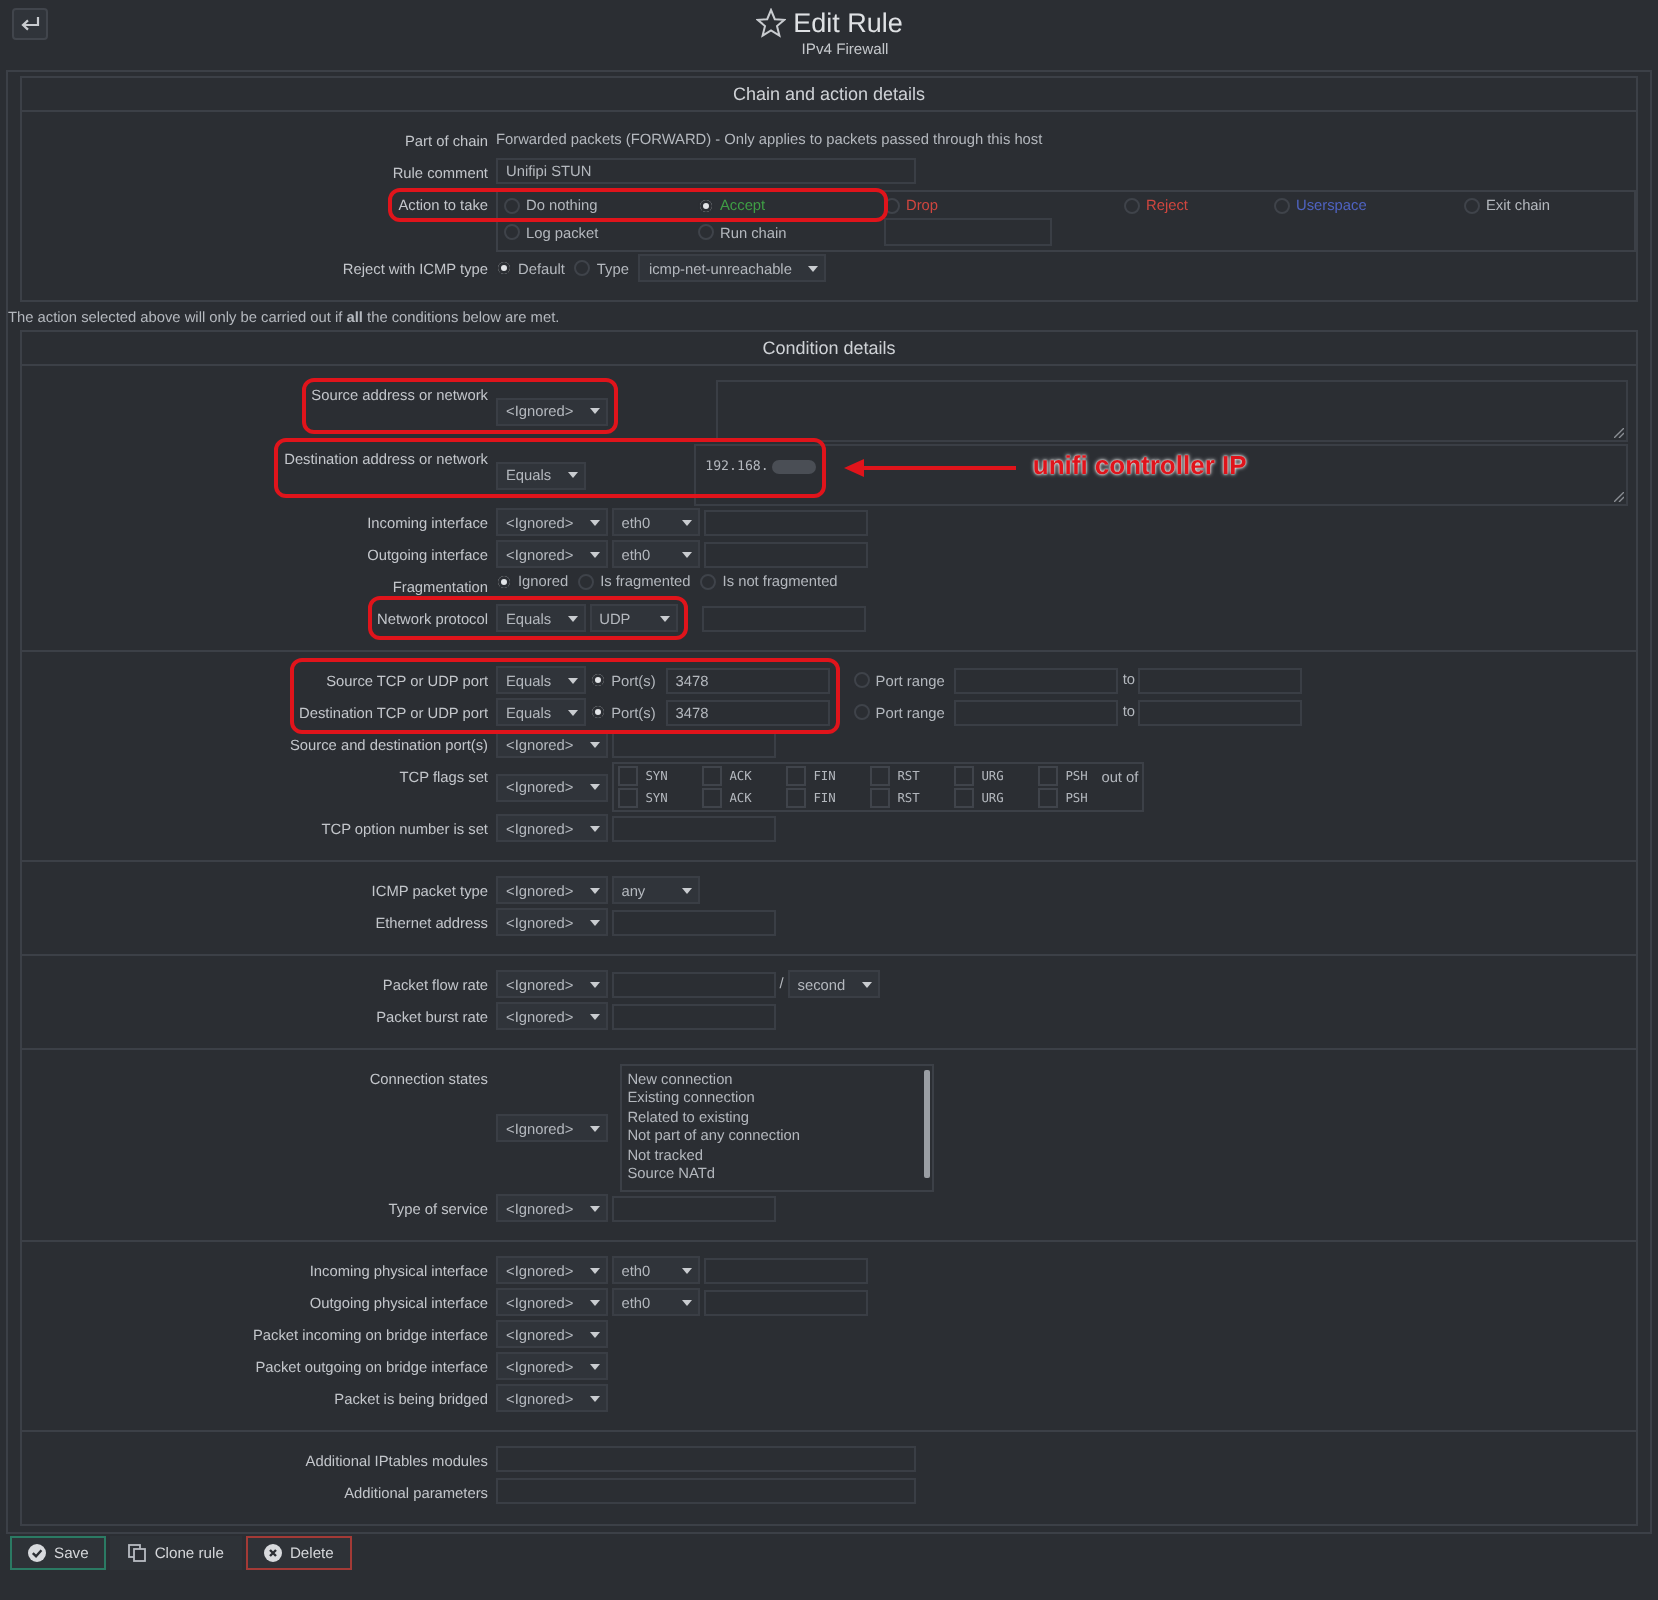 Image resolution: width=1658 pixels, height=1600 pixels. Describe the element at coordinates (272, 1553) in the screenshot. I see `x-circle-icon` at that location.